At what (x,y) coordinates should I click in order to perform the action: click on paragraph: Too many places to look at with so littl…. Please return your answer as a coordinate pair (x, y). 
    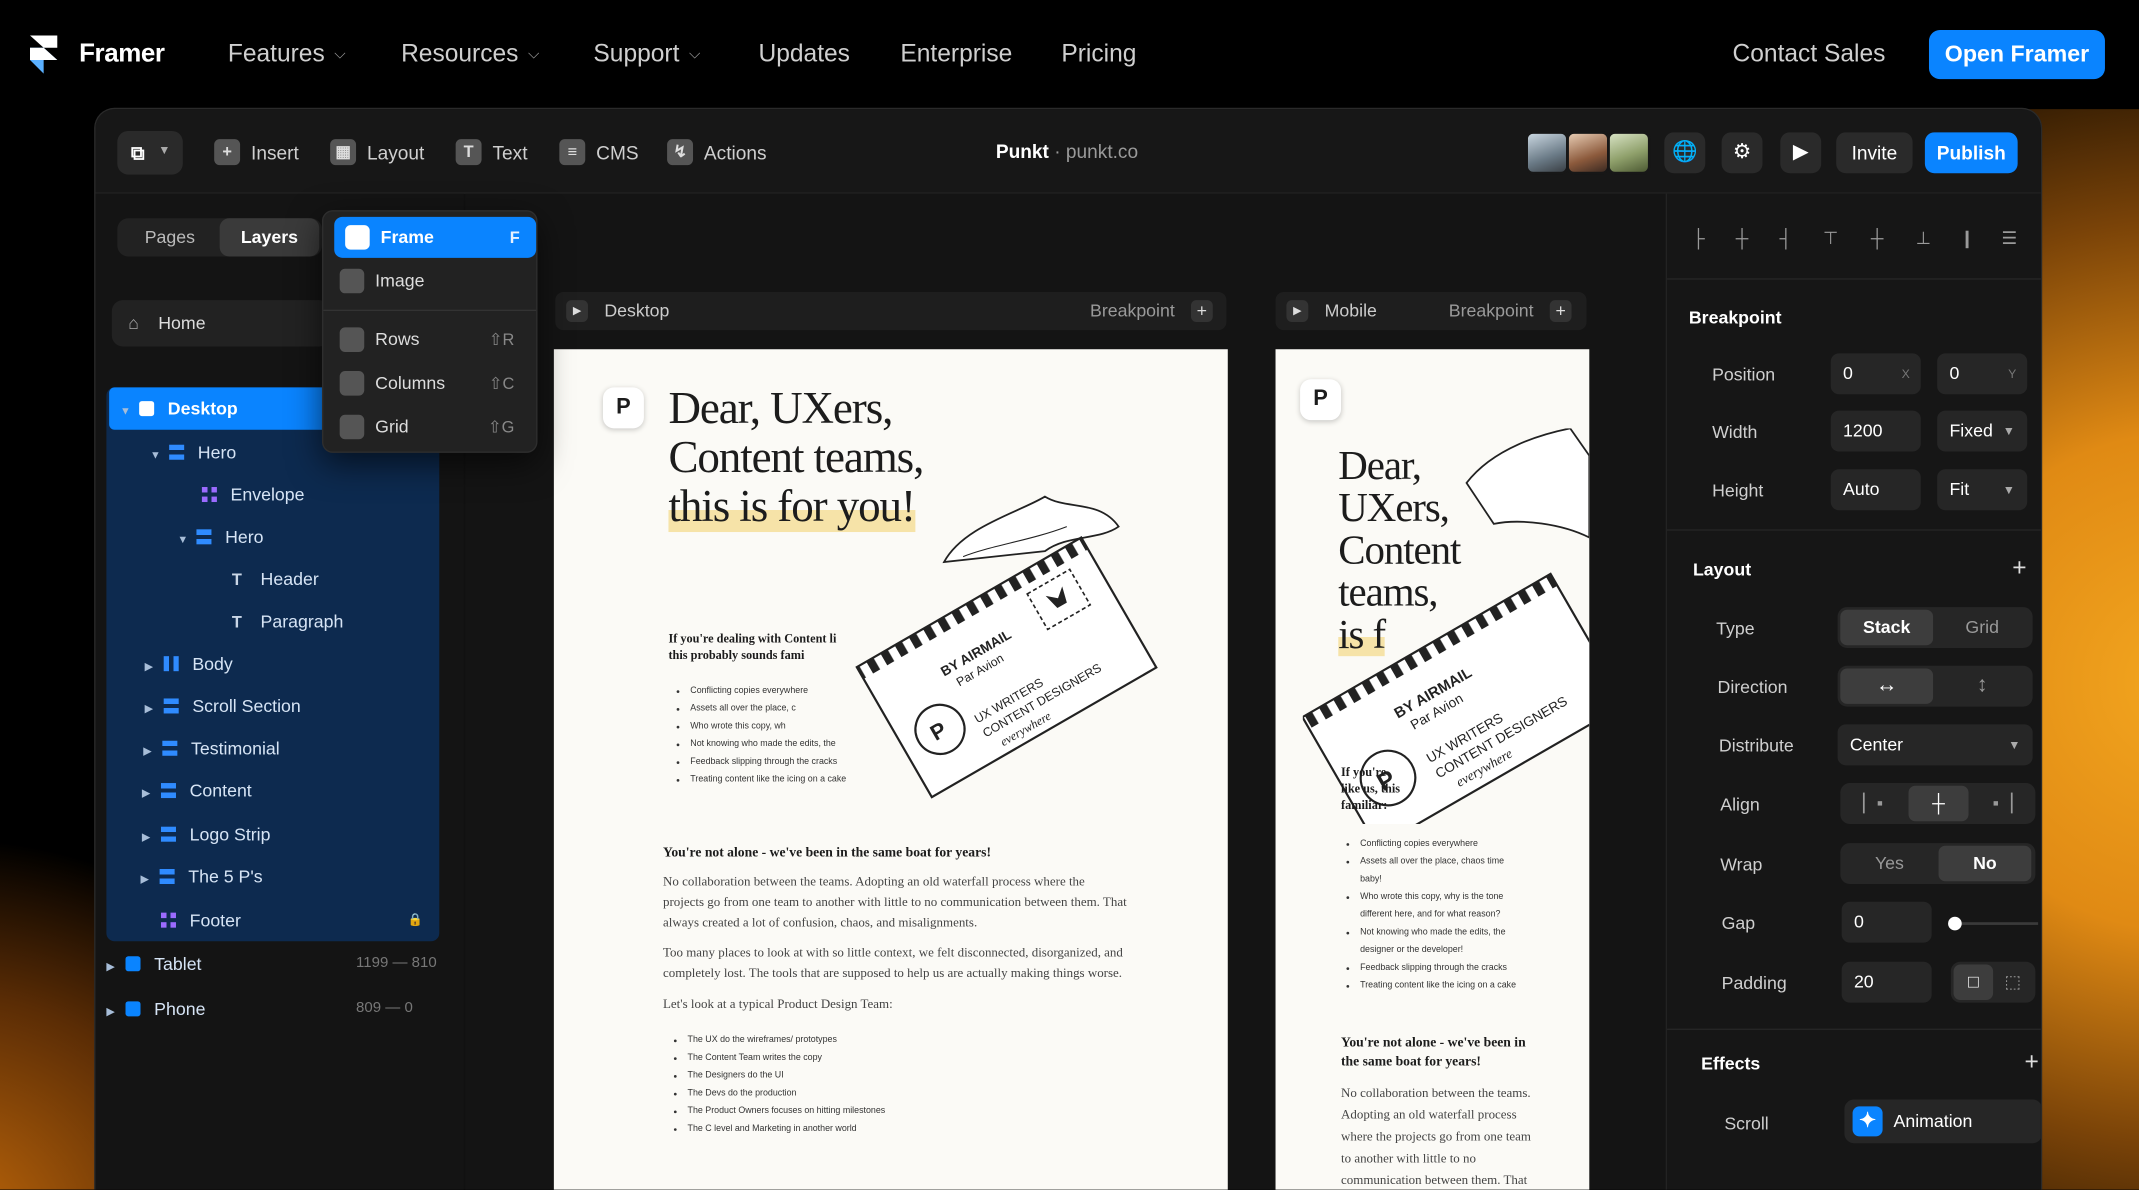
    Looking at the image, I should click on (895, 964).